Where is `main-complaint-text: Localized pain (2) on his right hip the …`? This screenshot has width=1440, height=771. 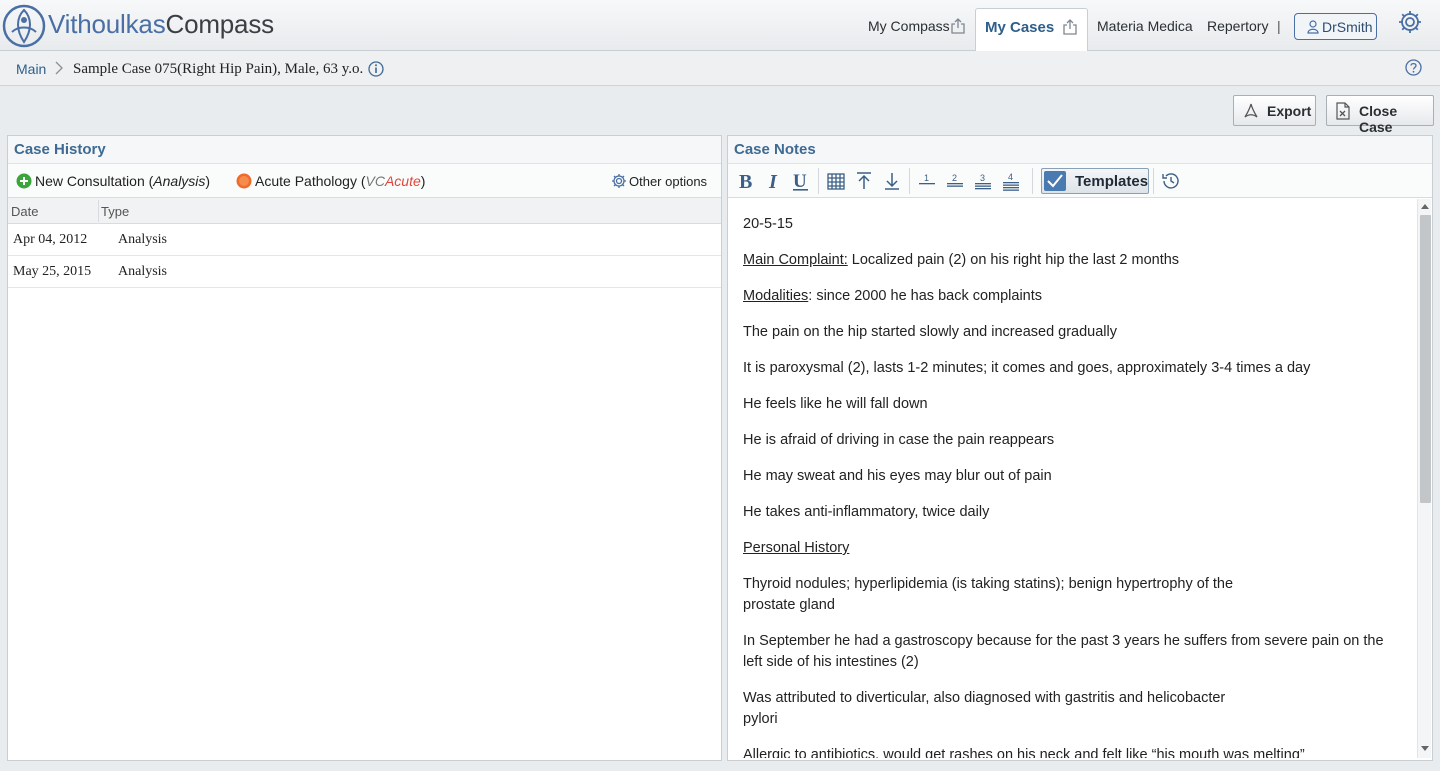
main-complaint-text: Localized pain (2) on his right hip the … is located at coordinates (1013, 260).